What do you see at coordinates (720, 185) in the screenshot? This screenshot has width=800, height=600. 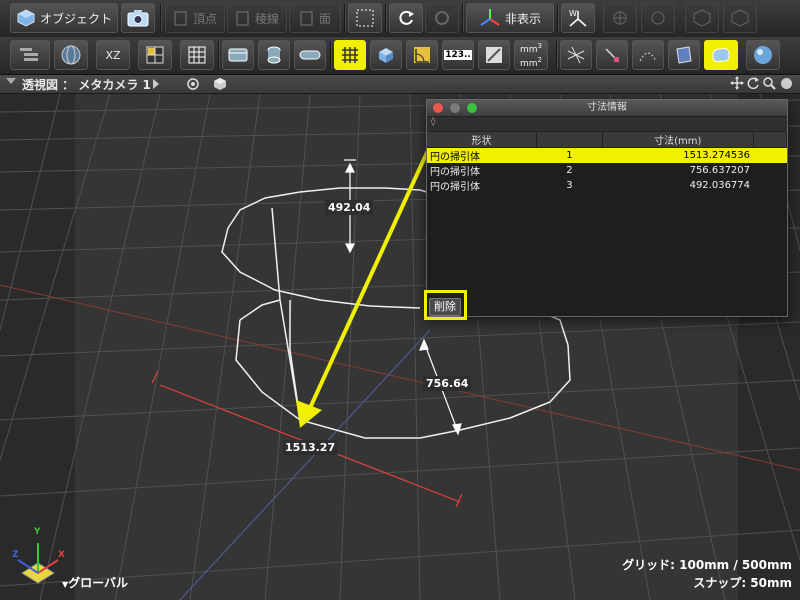 I see `row-value: 492.036774` at bounding box center [720, 185].